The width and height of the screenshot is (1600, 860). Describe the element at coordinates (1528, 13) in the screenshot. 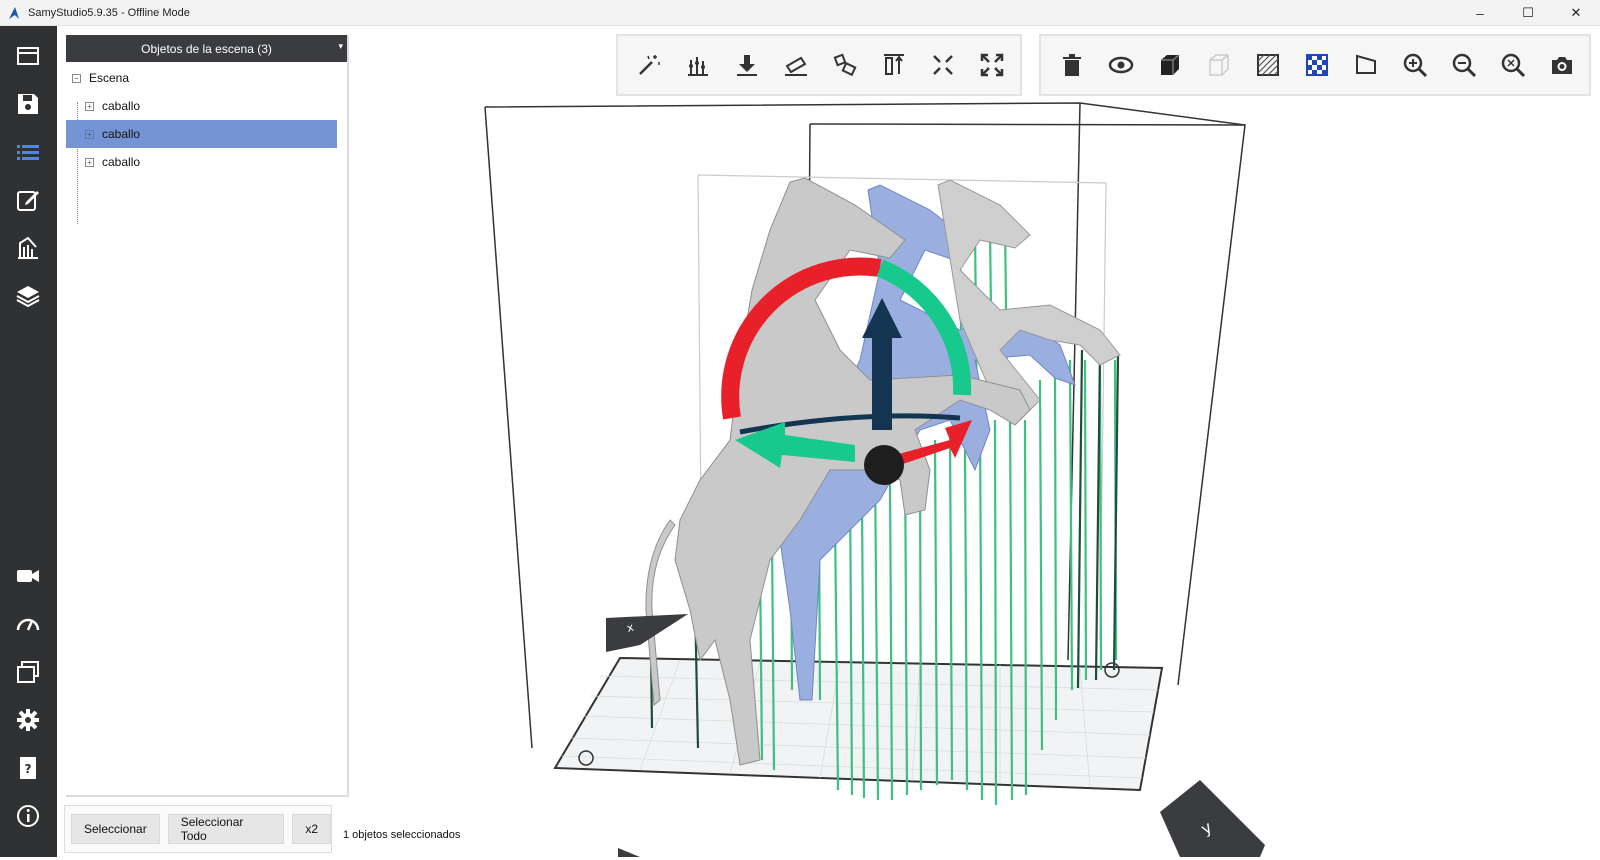

I see `maximize-button: ☐` at that location.